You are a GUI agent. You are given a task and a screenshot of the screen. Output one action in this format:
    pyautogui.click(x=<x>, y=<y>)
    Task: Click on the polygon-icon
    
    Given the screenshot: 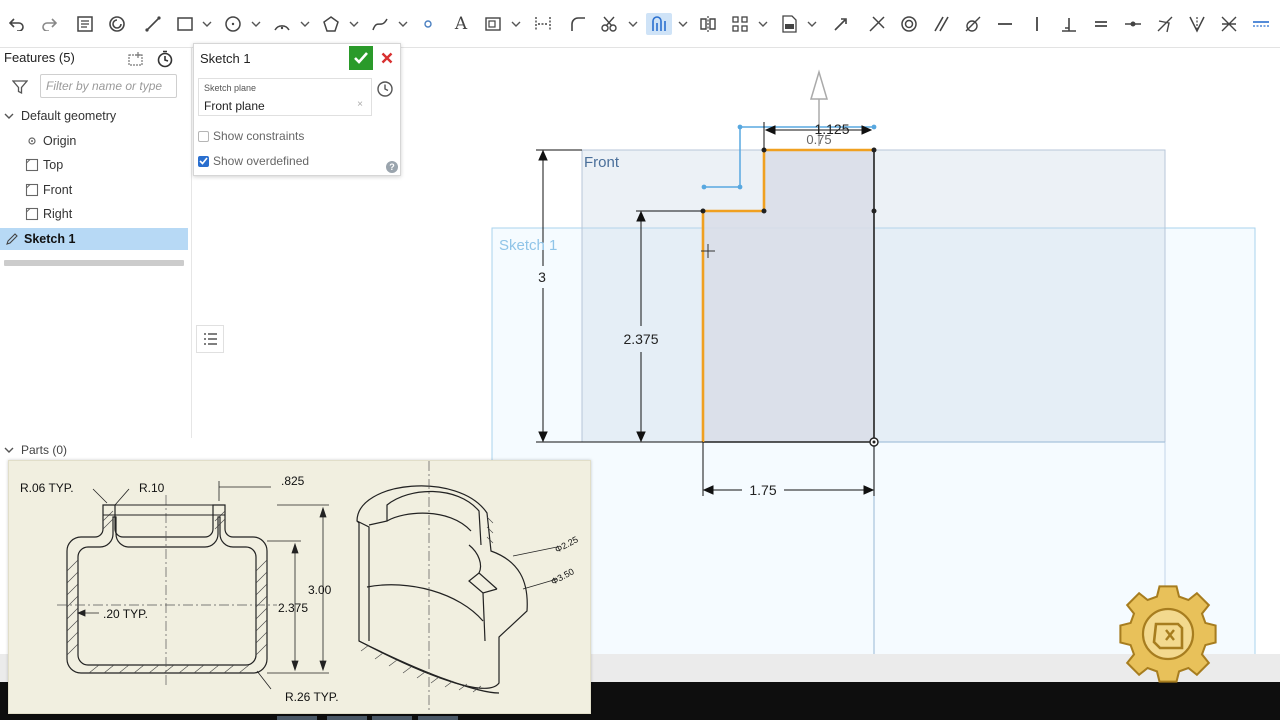 What is the action you would take?
    pyautogui.click(x=331, y=24)
    